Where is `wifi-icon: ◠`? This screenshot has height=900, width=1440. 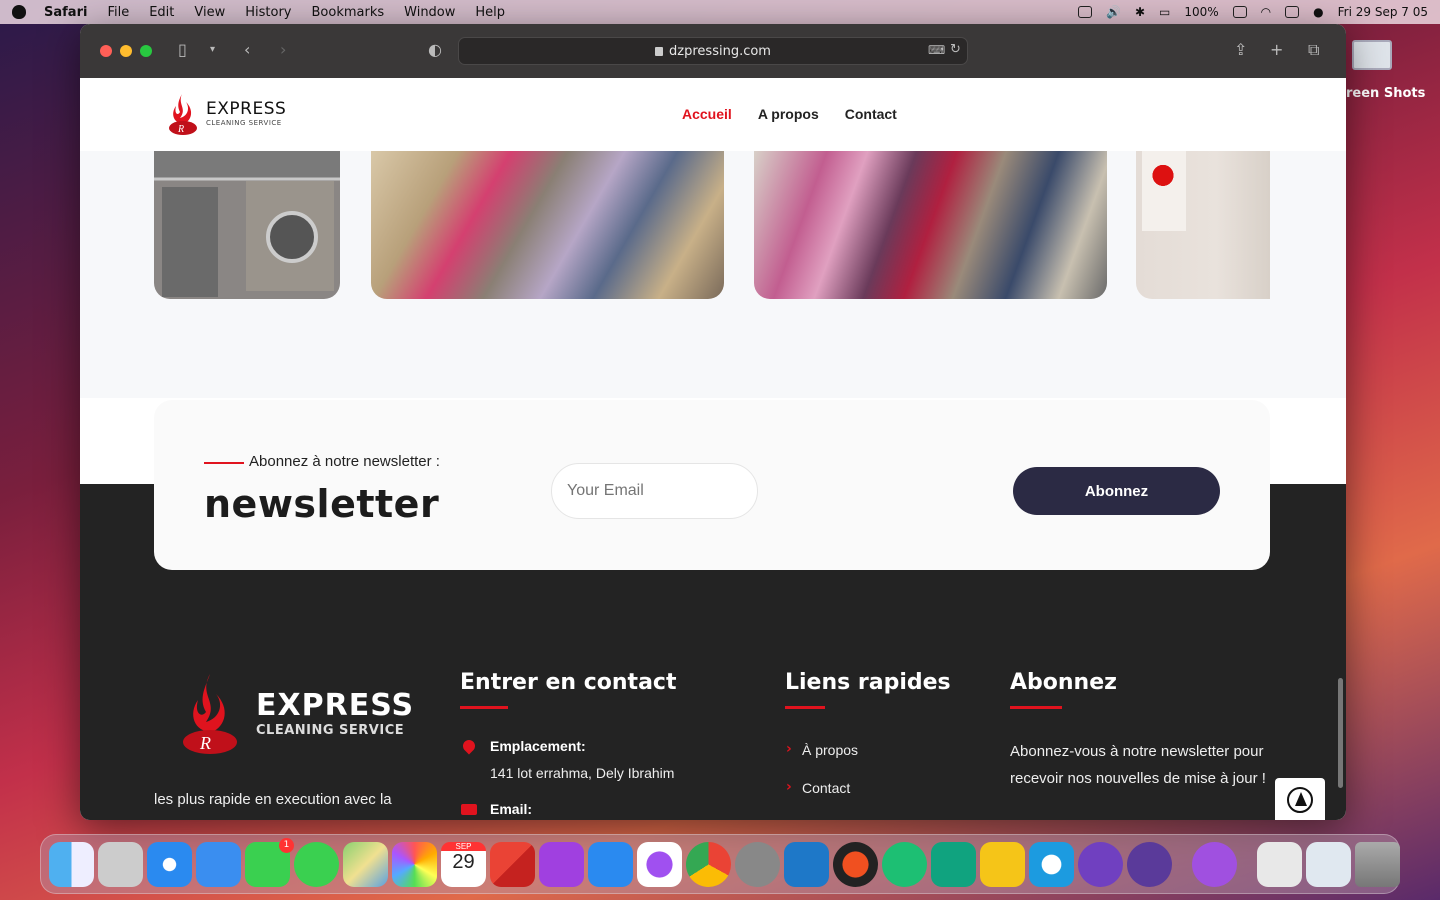
wifi-icon: ◠ is located at coordinates (1266, 12).